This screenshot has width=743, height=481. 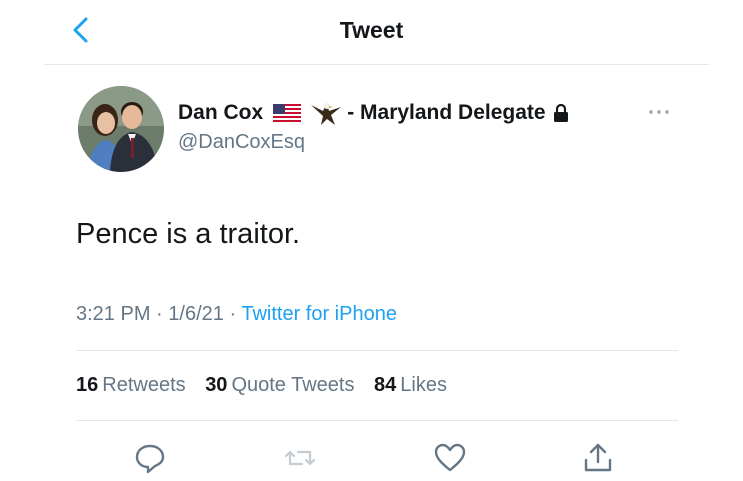 I want to click on quotes-label: Quote Tweets, so click(x=293, y=385).